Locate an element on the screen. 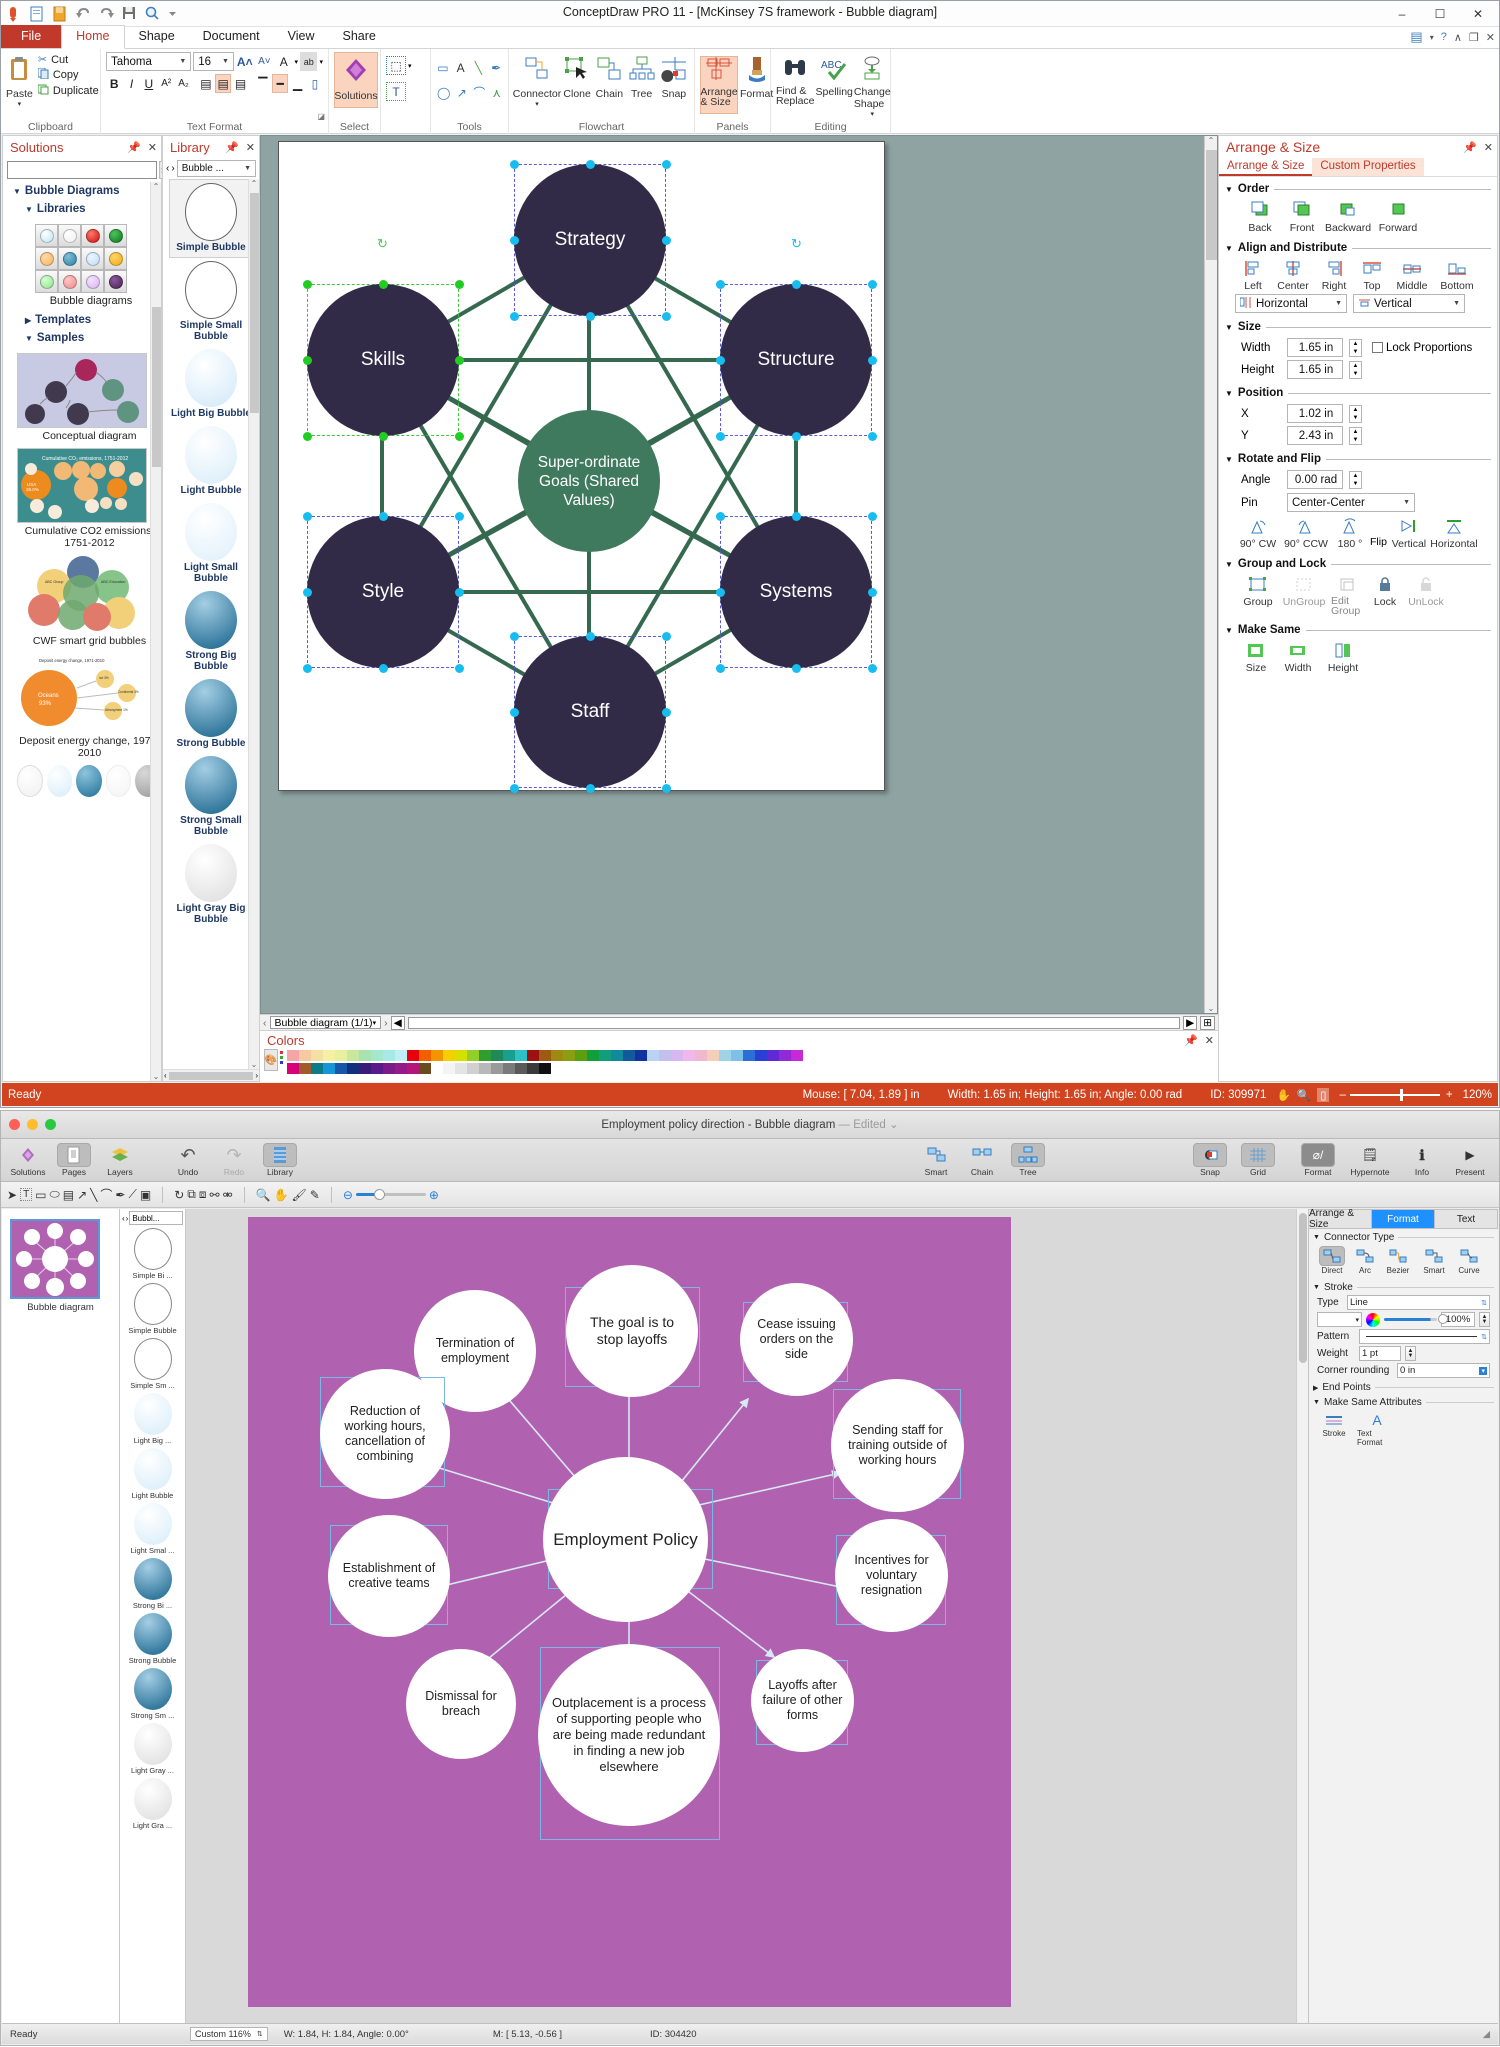 The height and width of the screenshot is (2047, 1500). lock-button: Lock is located at coordinates (1385, 592).